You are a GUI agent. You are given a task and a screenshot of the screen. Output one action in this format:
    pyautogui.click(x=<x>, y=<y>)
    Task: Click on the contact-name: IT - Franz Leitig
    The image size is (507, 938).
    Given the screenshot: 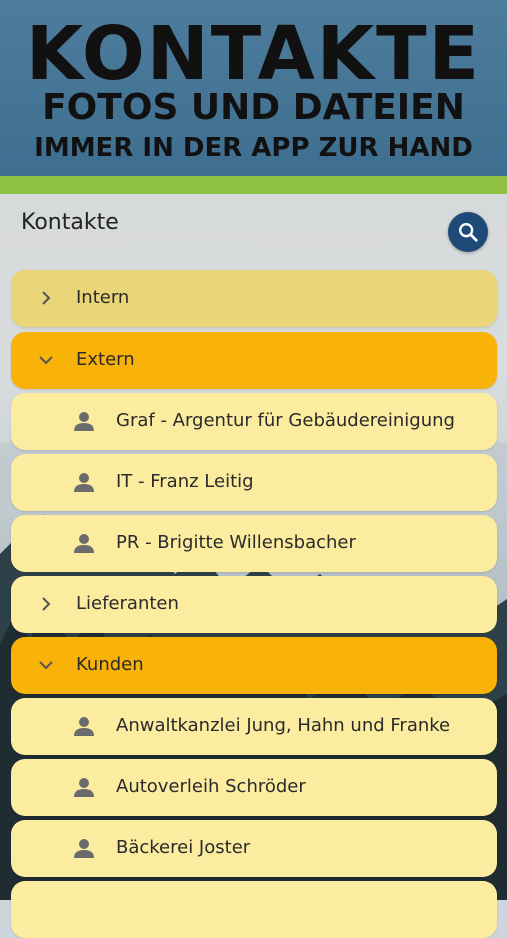 What is the action you would take?
    pyautogui.click(x=185, y=481)
    